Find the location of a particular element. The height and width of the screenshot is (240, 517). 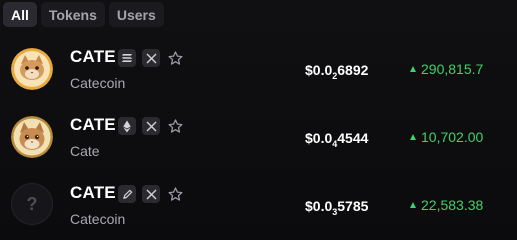

price-change: 290,815.7 is located at coordinates (446, 69).